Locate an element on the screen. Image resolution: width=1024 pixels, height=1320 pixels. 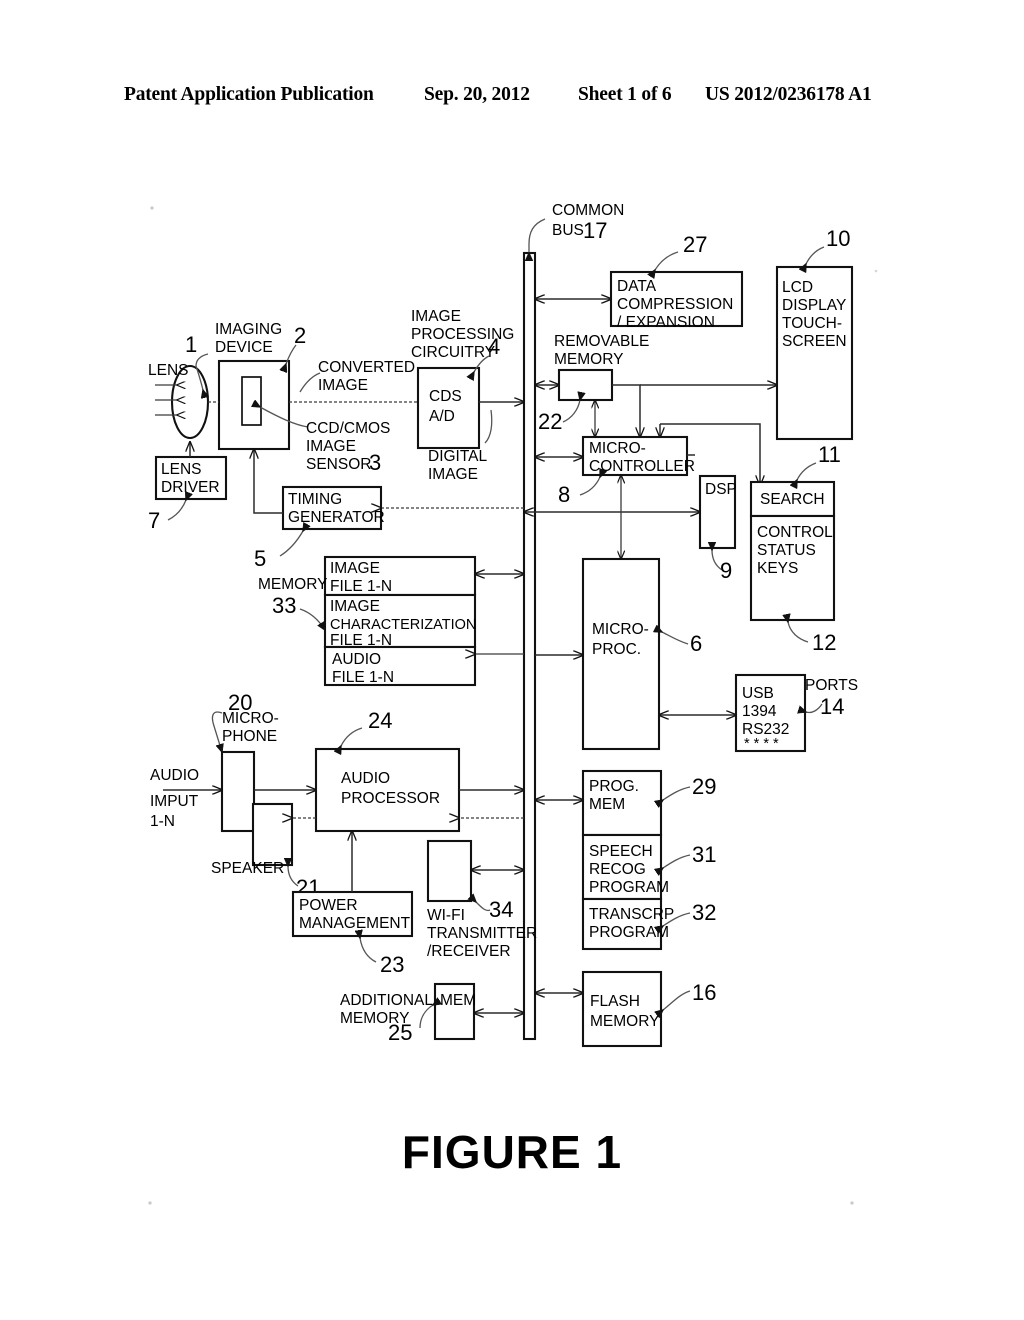
micro-controller-label-line2: CONTROLLER is located at coordinates (642, 466).